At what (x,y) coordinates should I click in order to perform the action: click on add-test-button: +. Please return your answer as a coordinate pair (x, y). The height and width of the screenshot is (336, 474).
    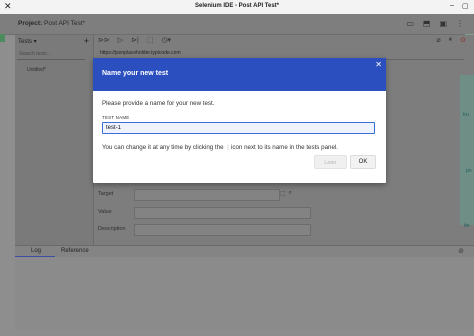
    Looking at the image, I should click on (86, 41).